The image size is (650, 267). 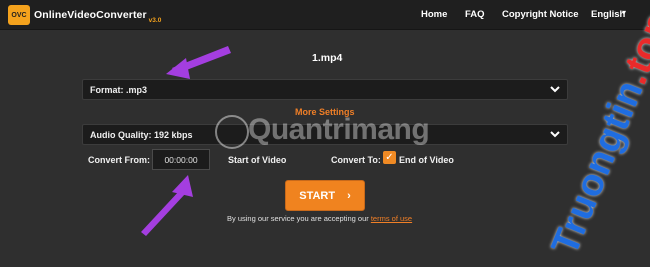 What do you see at coordinates (624, 12) in the screenshot?
I see `chevron-down-icon: ▾` at bounding box center [624, 12].